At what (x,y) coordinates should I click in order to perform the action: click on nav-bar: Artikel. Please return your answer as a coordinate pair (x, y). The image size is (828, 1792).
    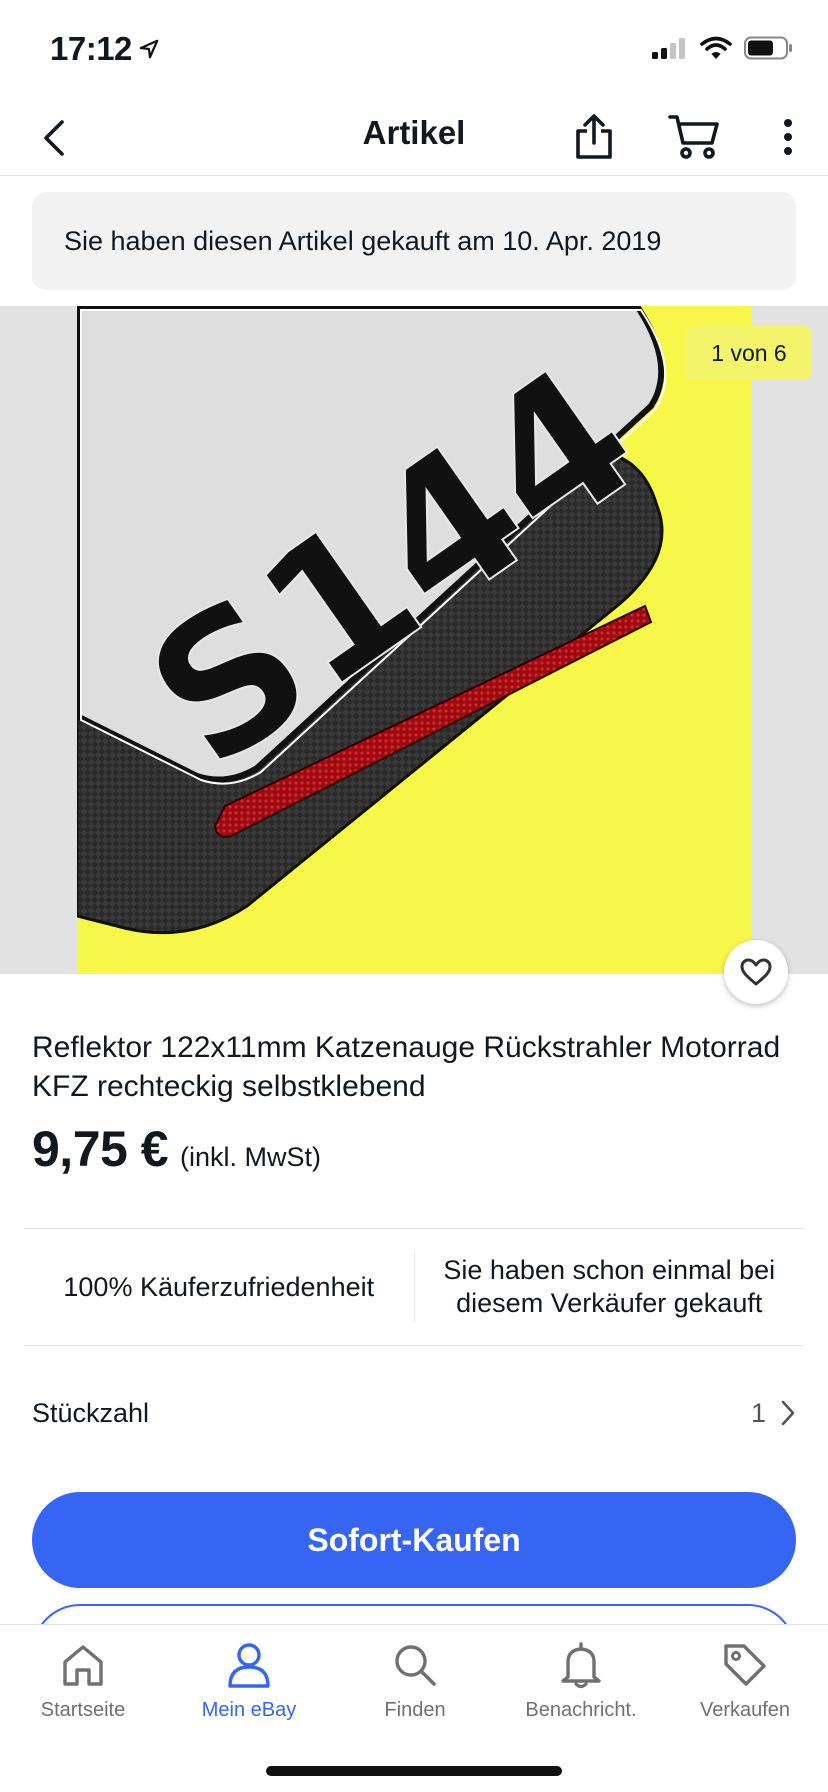
    Looking at the image, I should click on (414, 138).